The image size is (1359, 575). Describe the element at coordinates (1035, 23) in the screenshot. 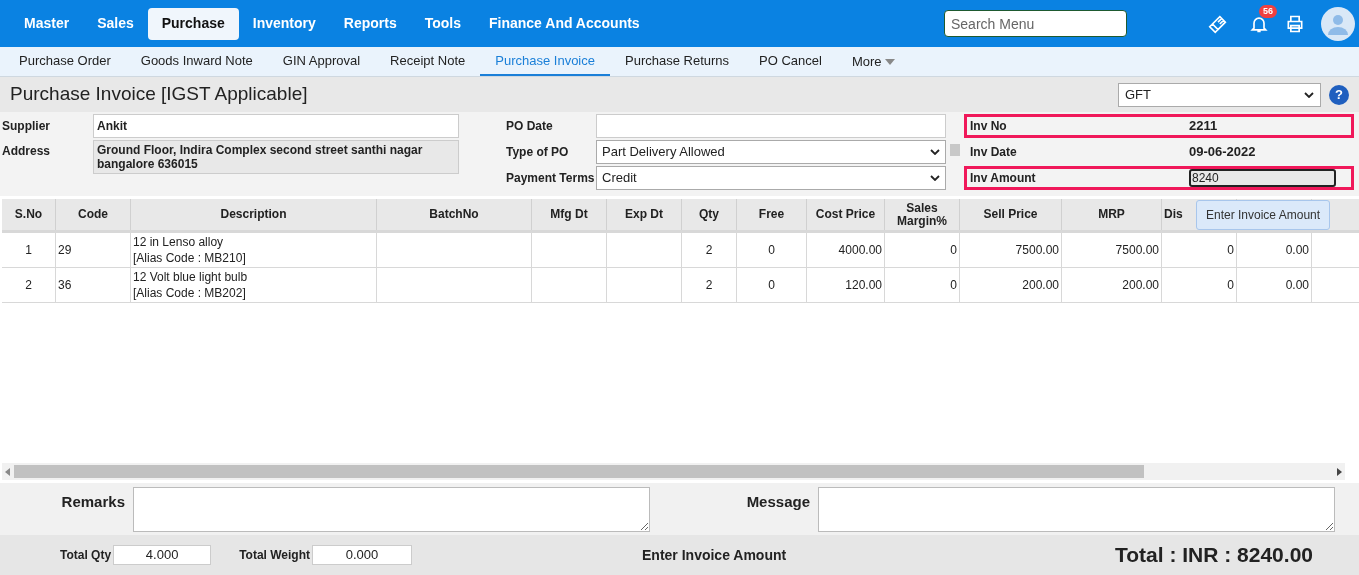

I see `search-field: Search Menu` at that location.